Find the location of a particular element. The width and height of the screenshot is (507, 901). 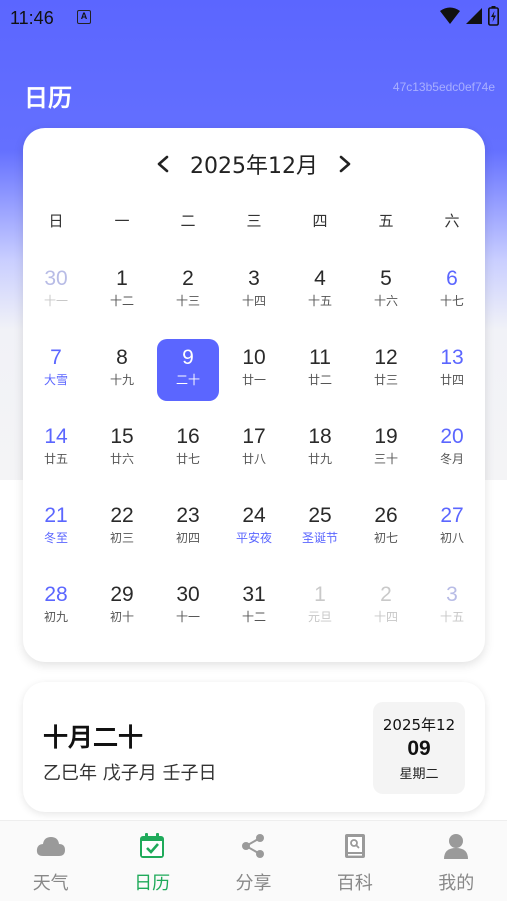

encyclopedia-icon is located at coordinates (355, 846).